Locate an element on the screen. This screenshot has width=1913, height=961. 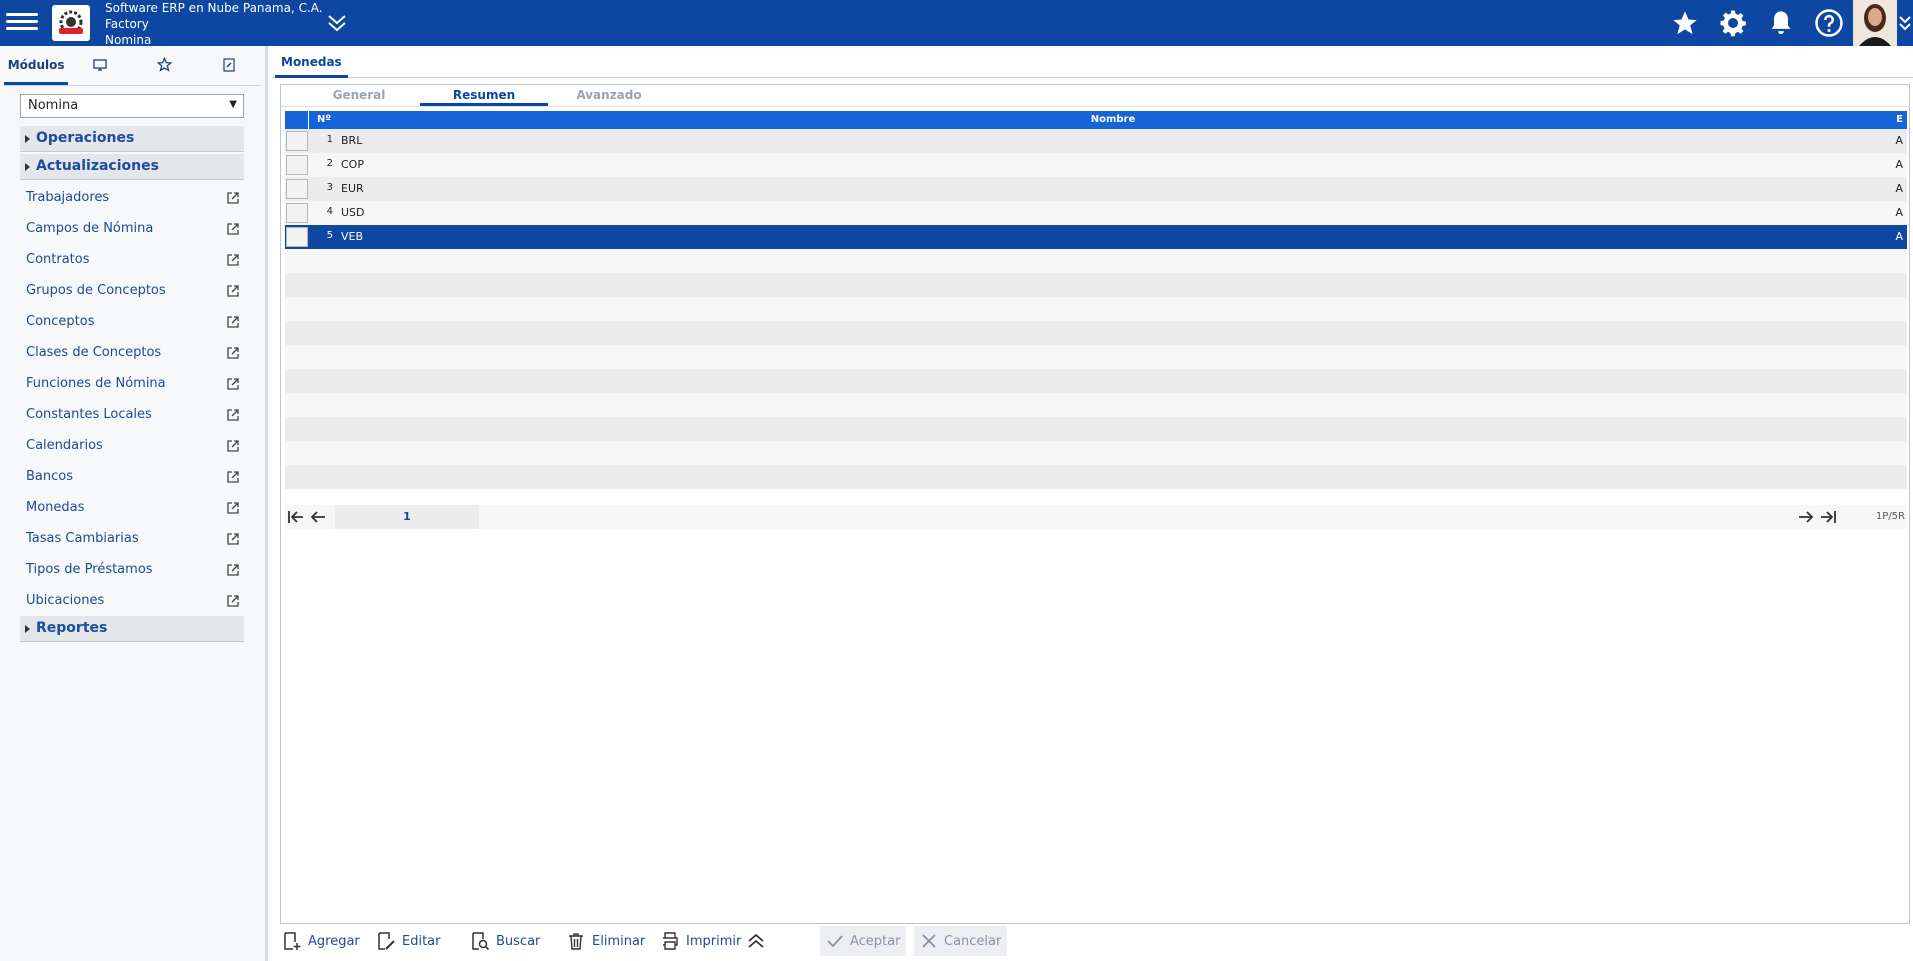
tab-monedas: Monedas is located at coordinates (311, 65).